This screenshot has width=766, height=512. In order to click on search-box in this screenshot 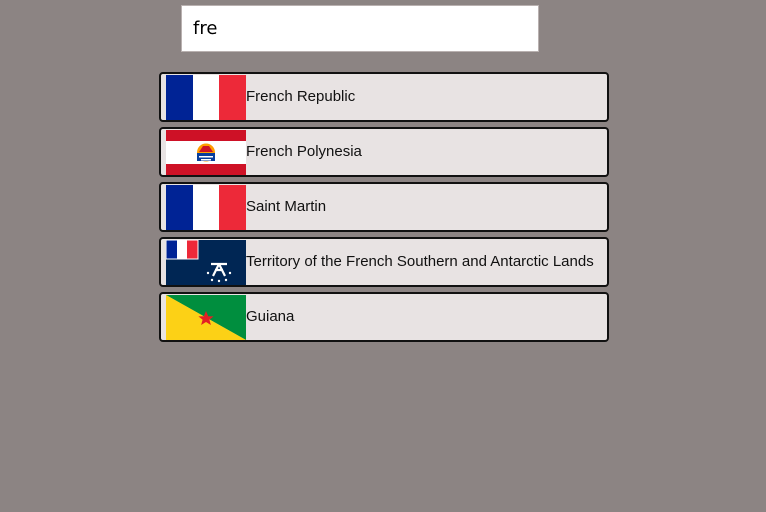, I will do `click(360, 28)`.